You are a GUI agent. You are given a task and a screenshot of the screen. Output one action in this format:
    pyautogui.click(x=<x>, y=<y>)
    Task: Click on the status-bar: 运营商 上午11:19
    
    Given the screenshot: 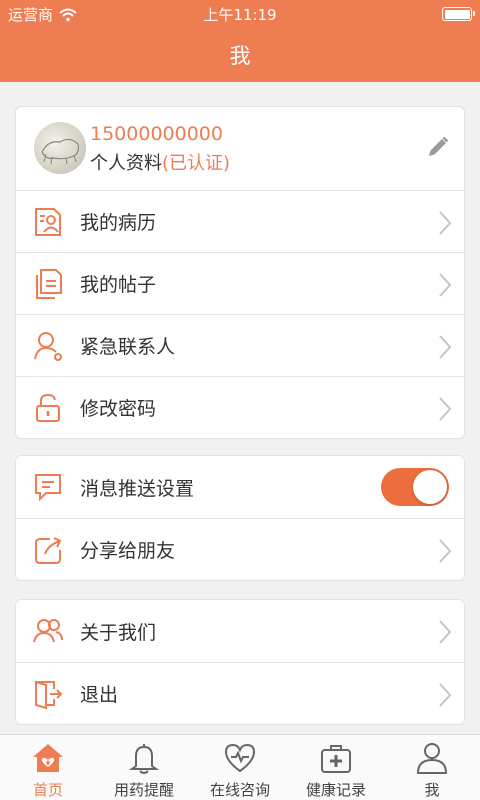 What is the action you would take?
    pyautogui.click(x=240, y=14)
    